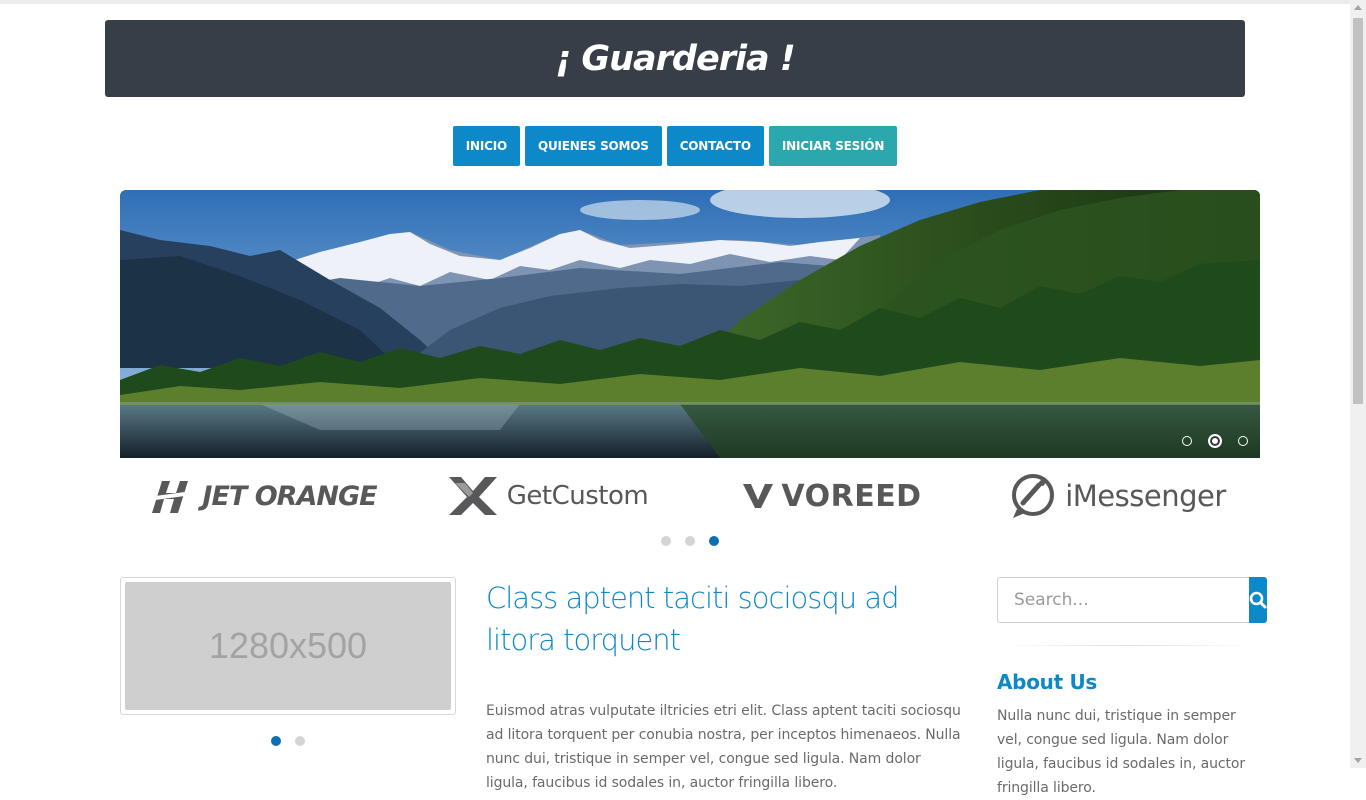 This screenshot has width=1366, height=800. Describe the element at coordinates (486, 146) in the screenshot. I see `nav-inicio-button: INICIO` at that location.